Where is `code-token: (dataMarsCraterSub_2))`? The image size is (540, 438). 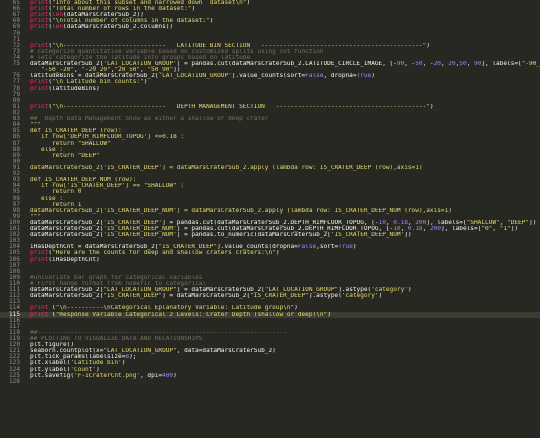 code-token: (dataMarsCraterSub_2)) is located at coordinates (103, 15).